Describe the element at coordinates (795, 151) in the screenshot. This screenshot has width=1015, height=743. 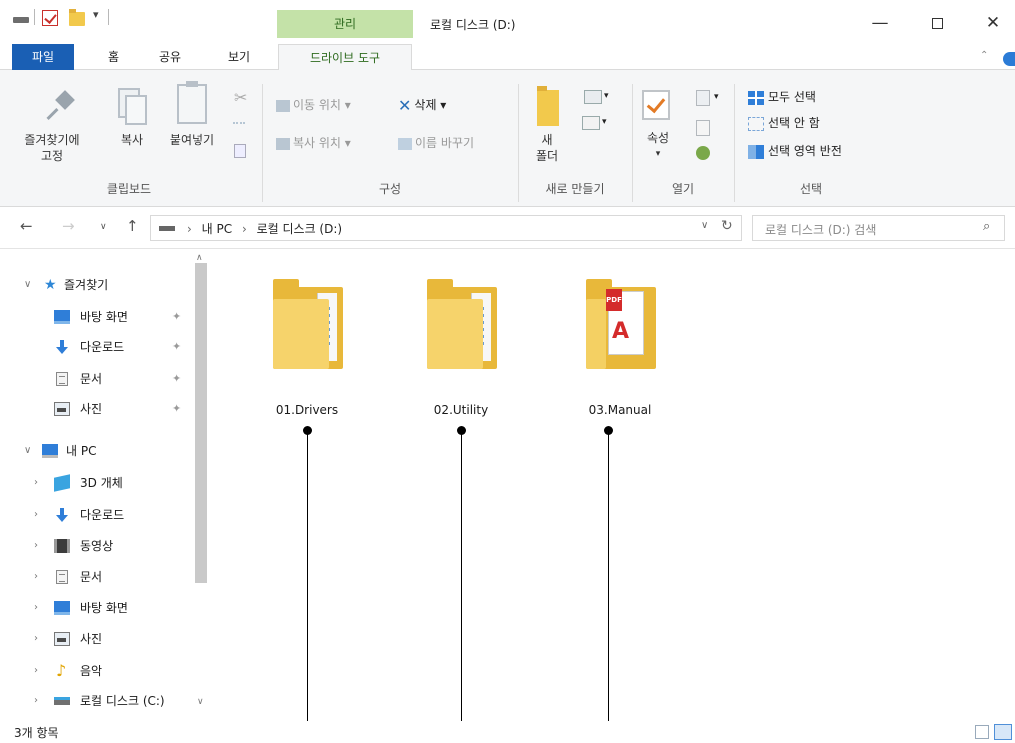
I see `invert-selection-button: 선택 영역 반전` at that location.